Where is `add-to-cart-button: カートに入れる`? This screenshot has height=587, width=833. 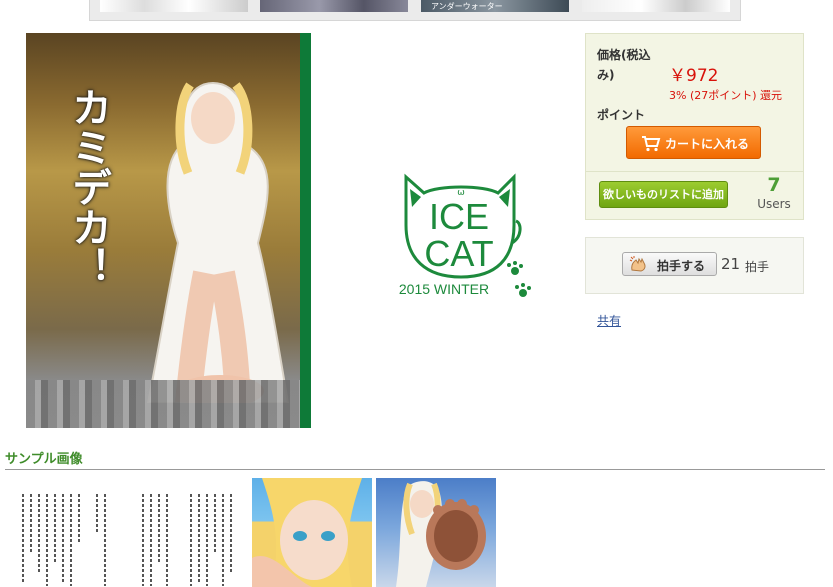
add-to-cart-button: カートに入れる is located at coordinates (693, 142).